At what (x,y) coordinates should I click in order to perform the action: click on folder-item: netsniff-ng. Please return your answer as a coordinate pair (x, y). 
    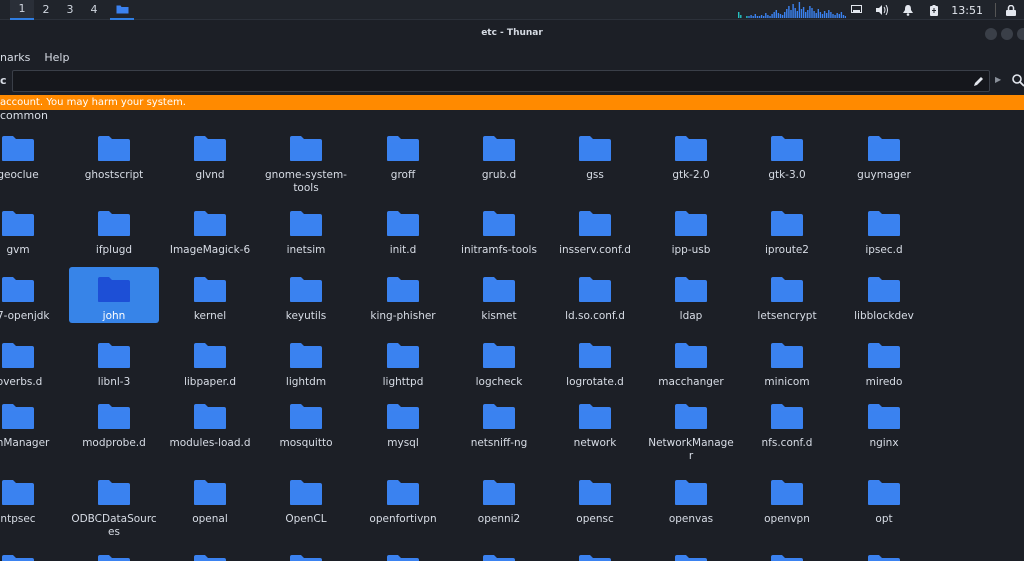
    Looking at the image, I should click on (499, 422).